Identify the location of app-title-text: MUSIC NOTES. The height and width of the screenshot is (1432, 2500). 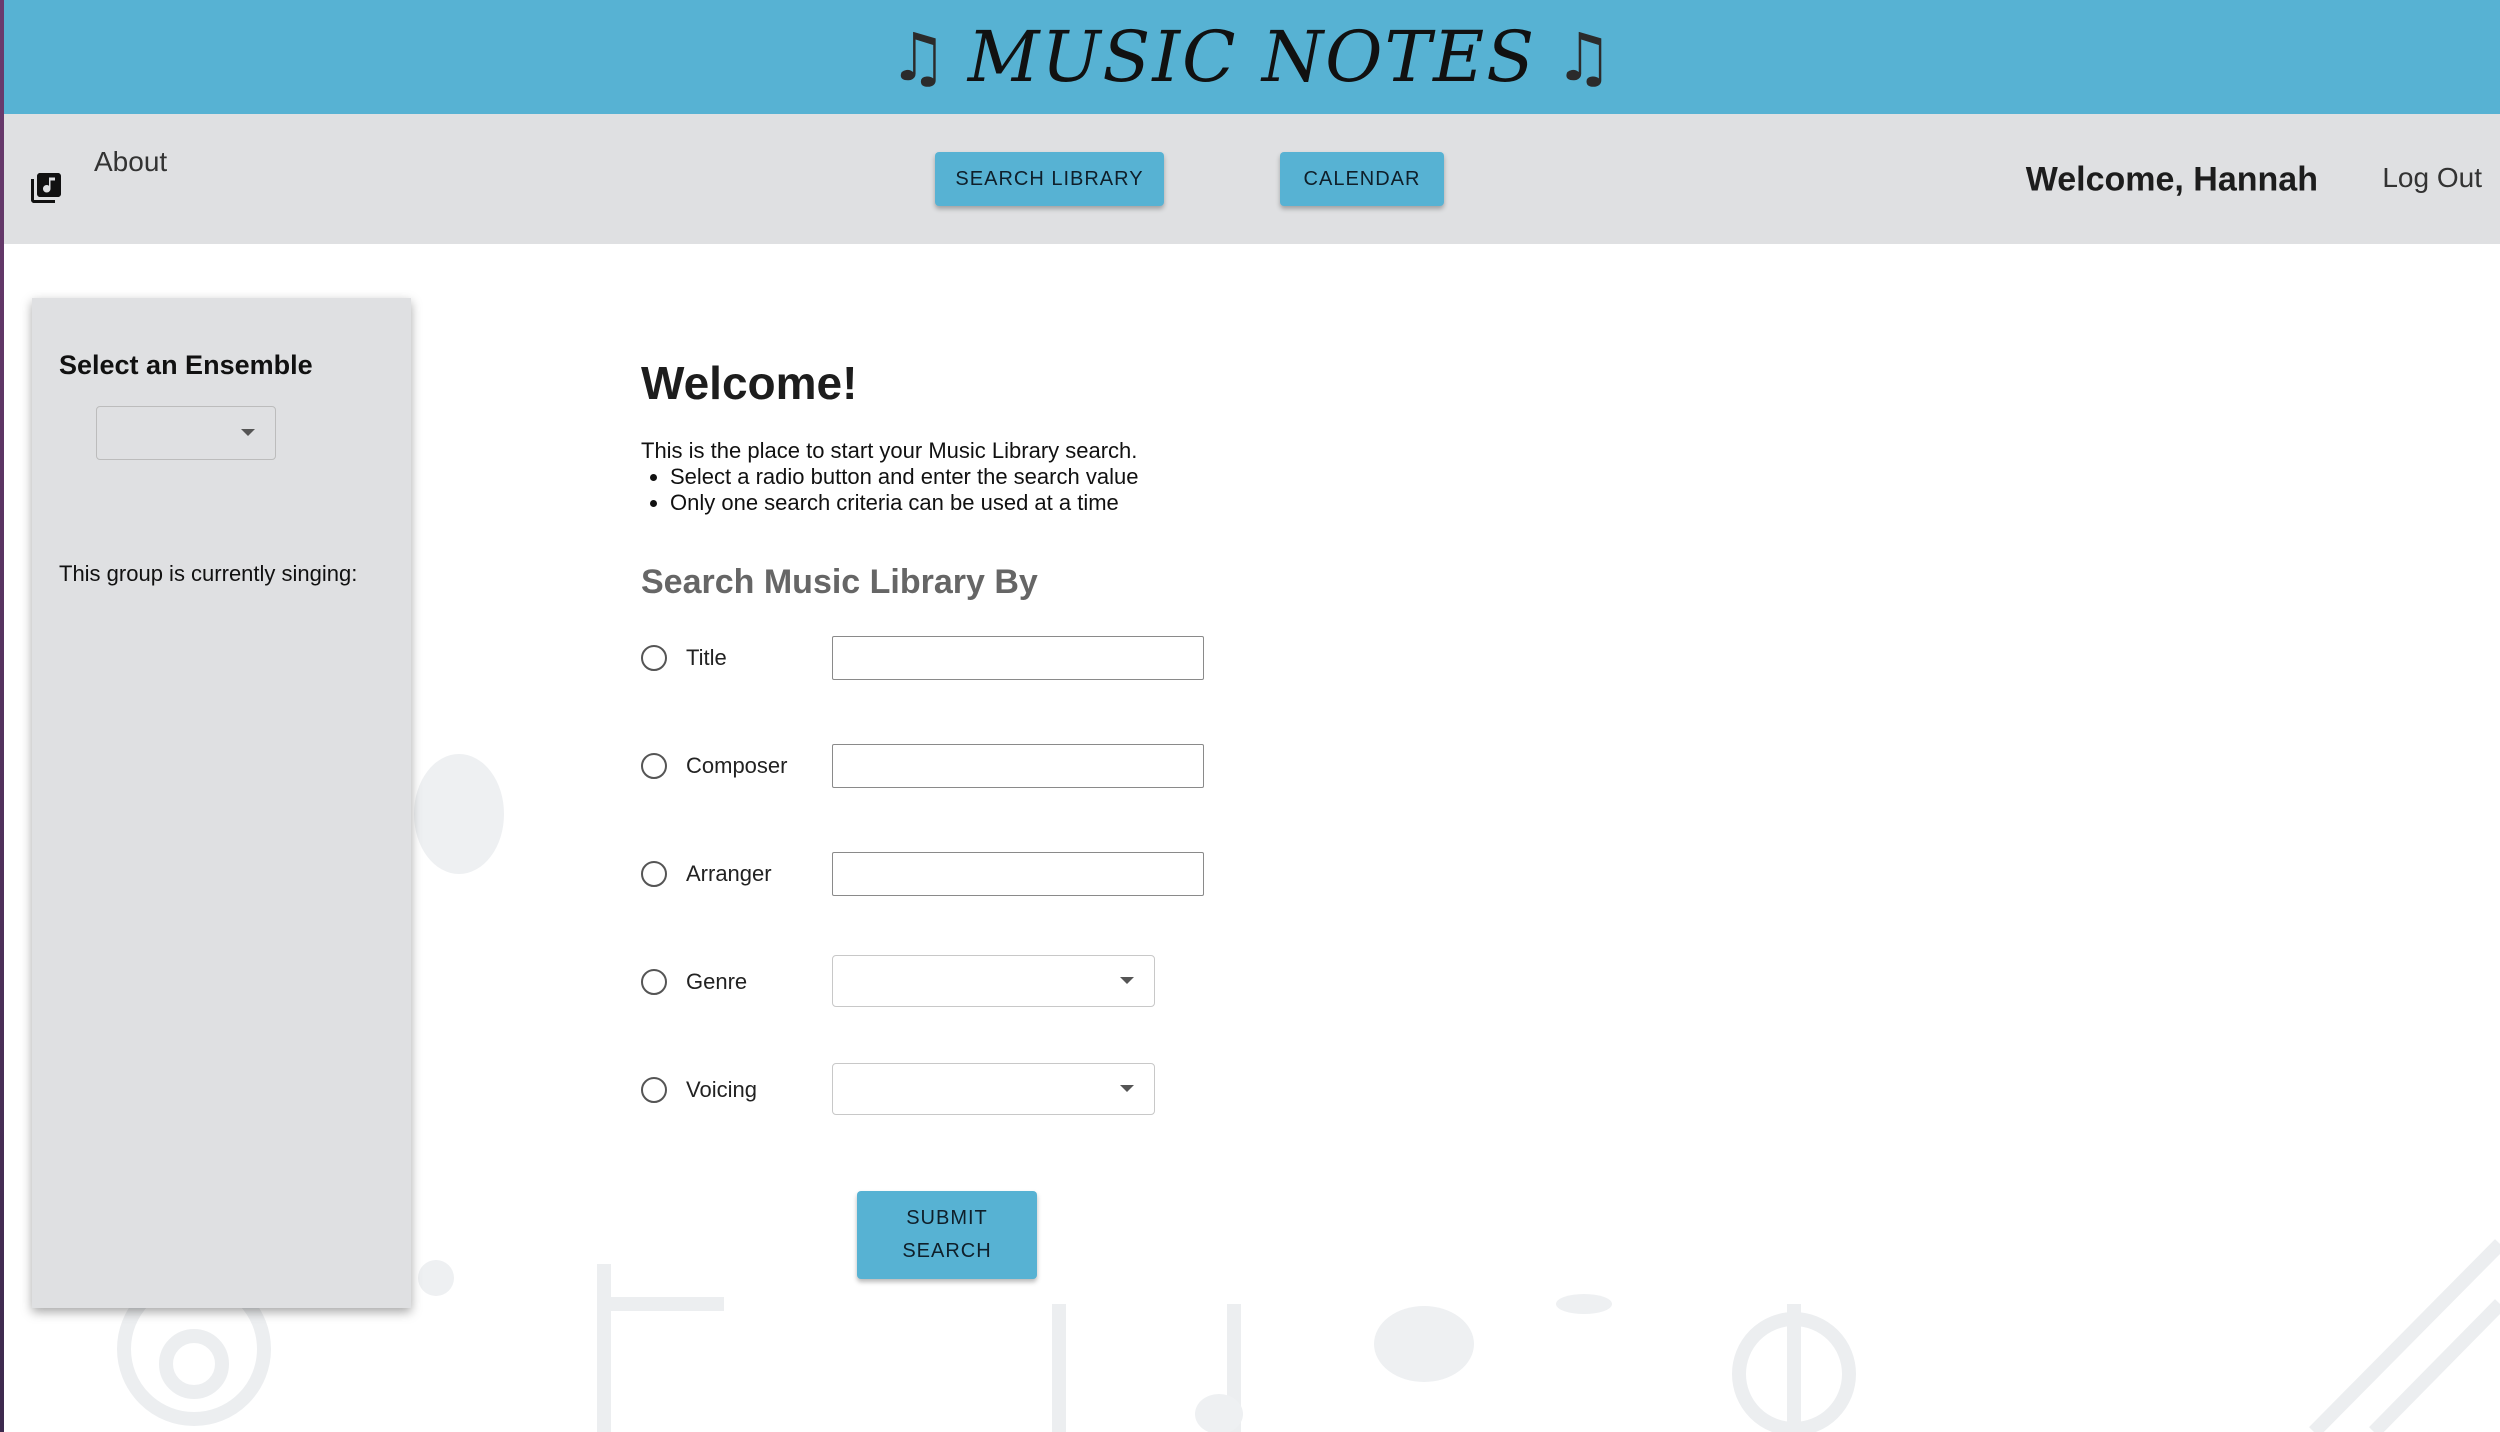
(1252, 57).